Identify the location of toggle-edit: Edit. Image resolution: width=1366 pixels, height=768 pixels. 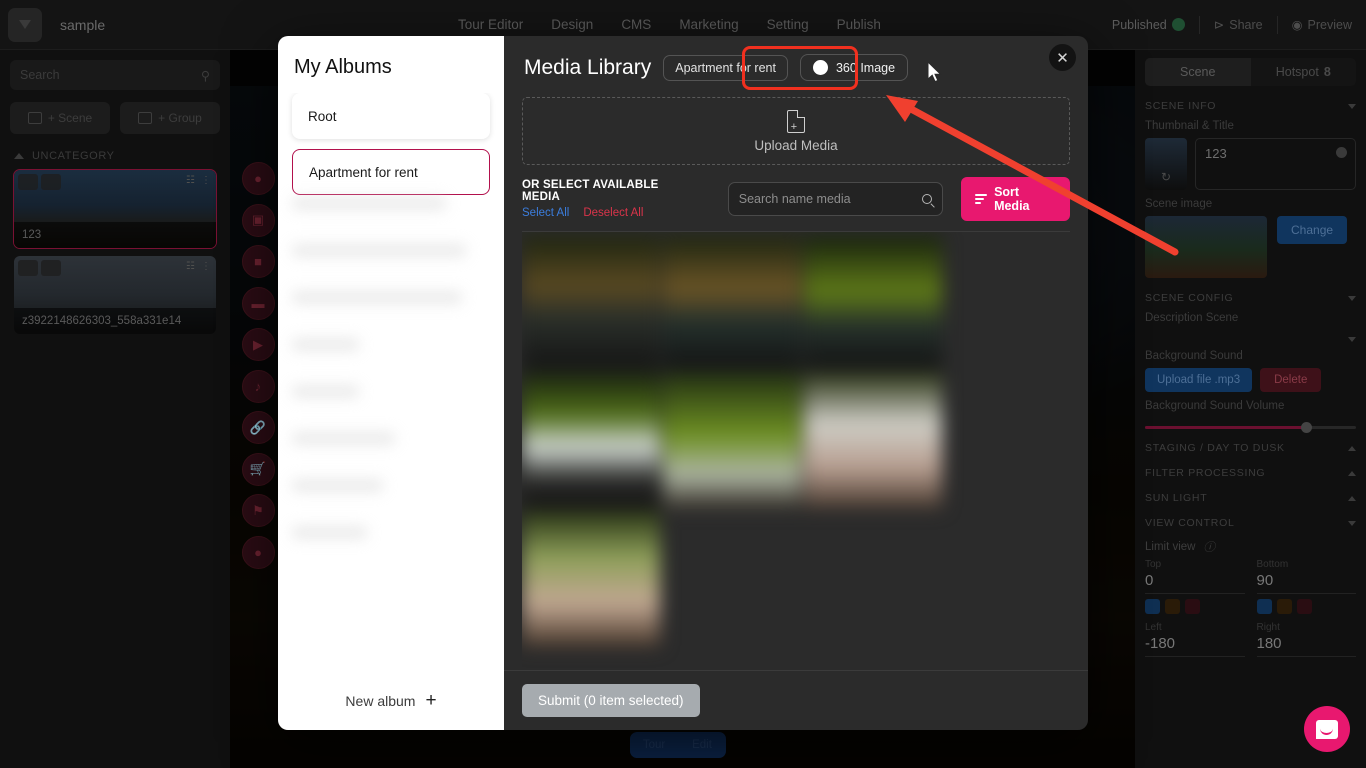
(702, 745).